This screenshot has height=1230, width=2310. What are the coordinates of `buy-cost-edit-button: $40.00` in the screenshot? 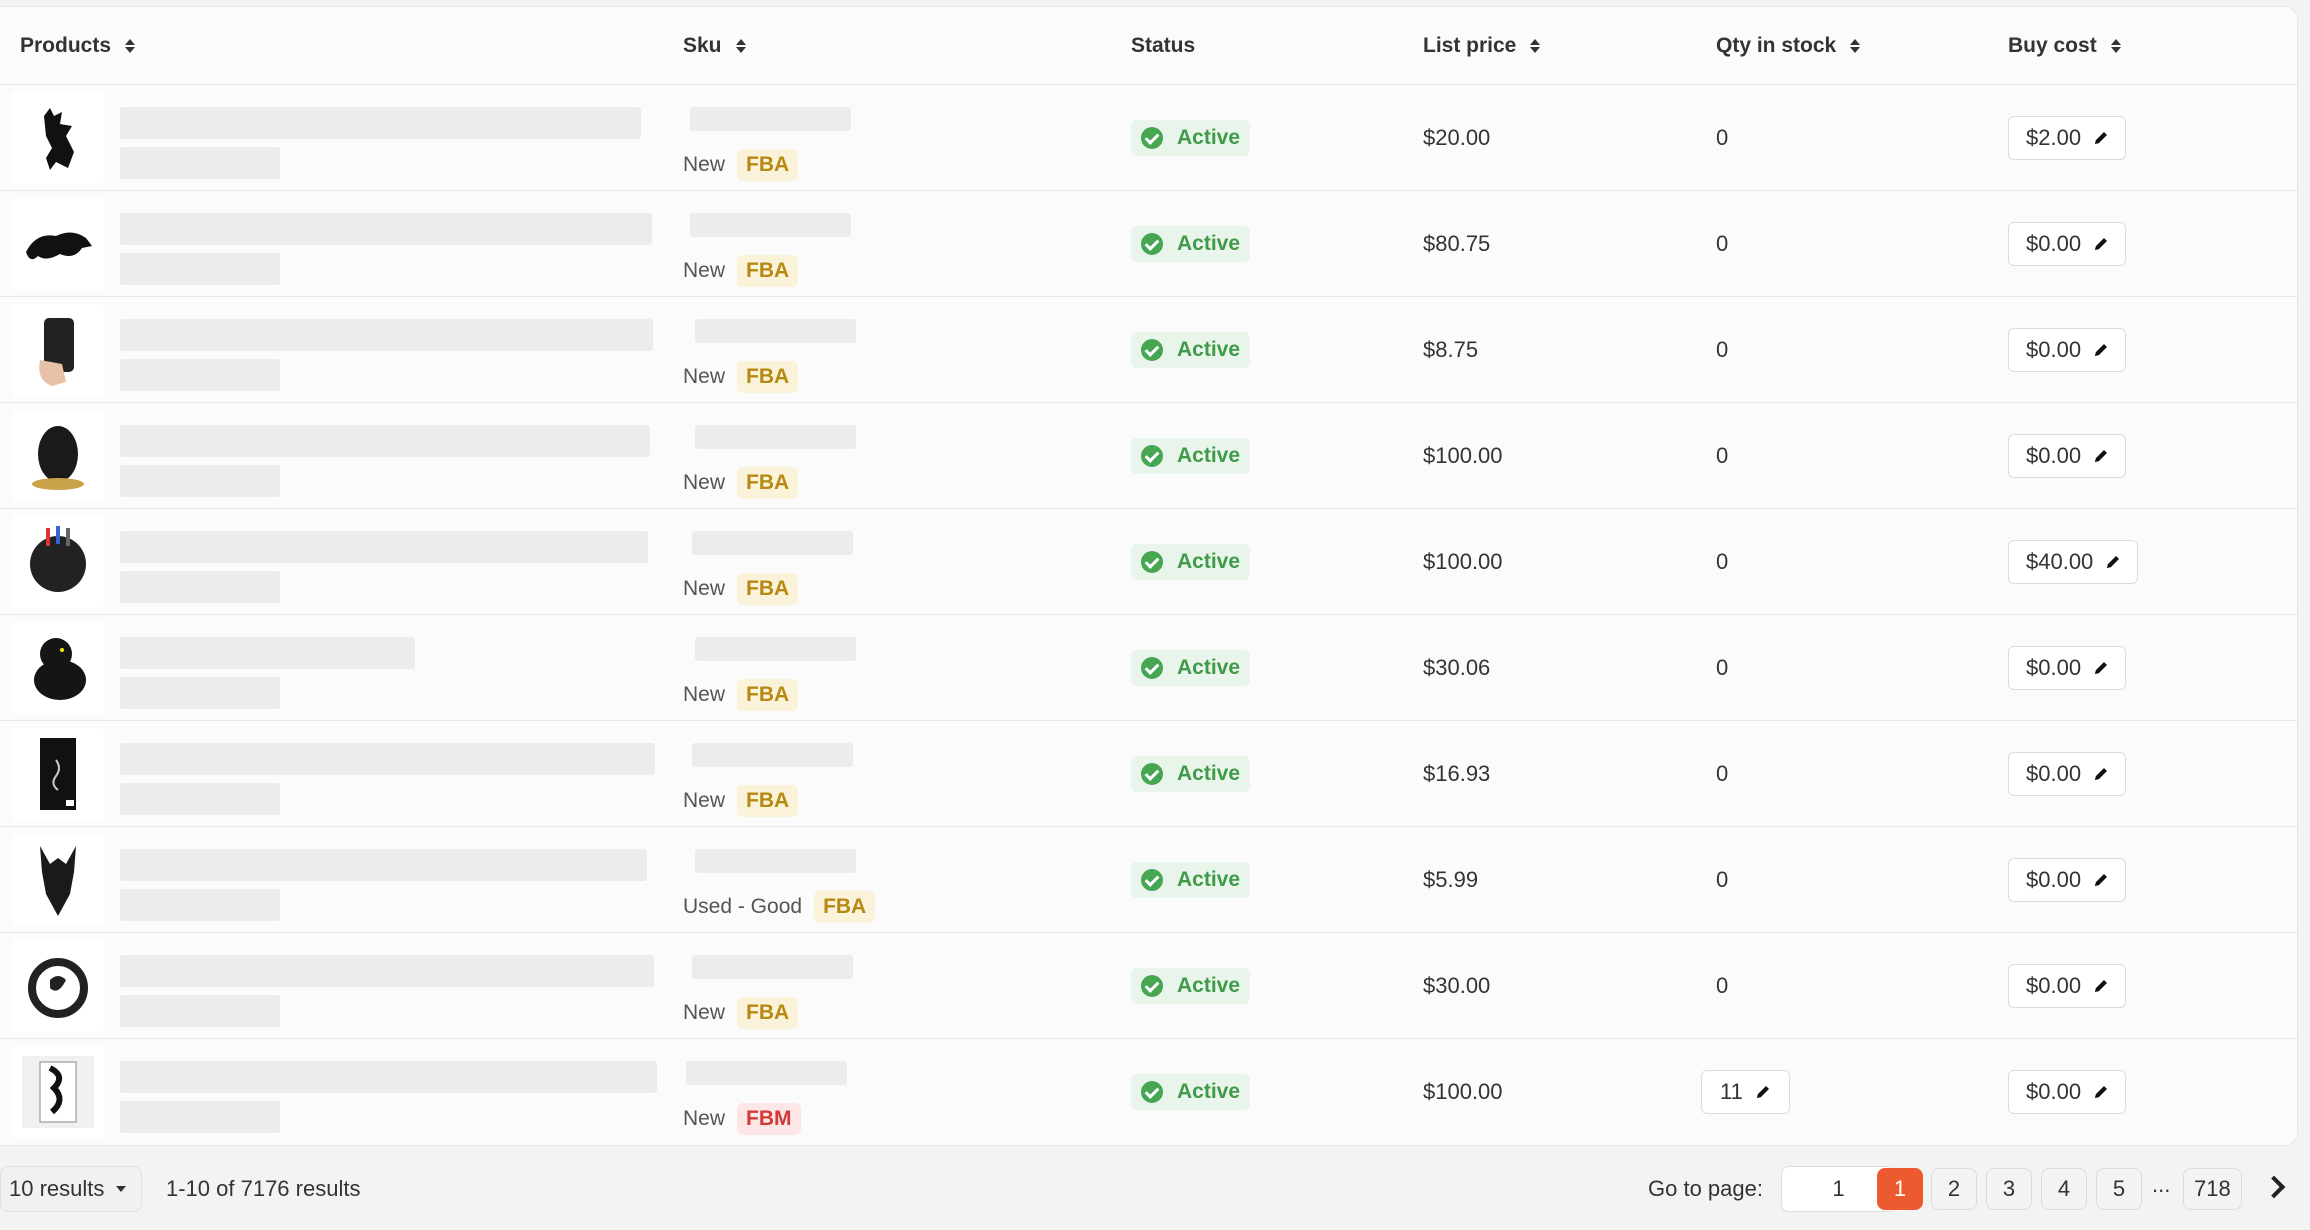 It's located at (2073, 562).